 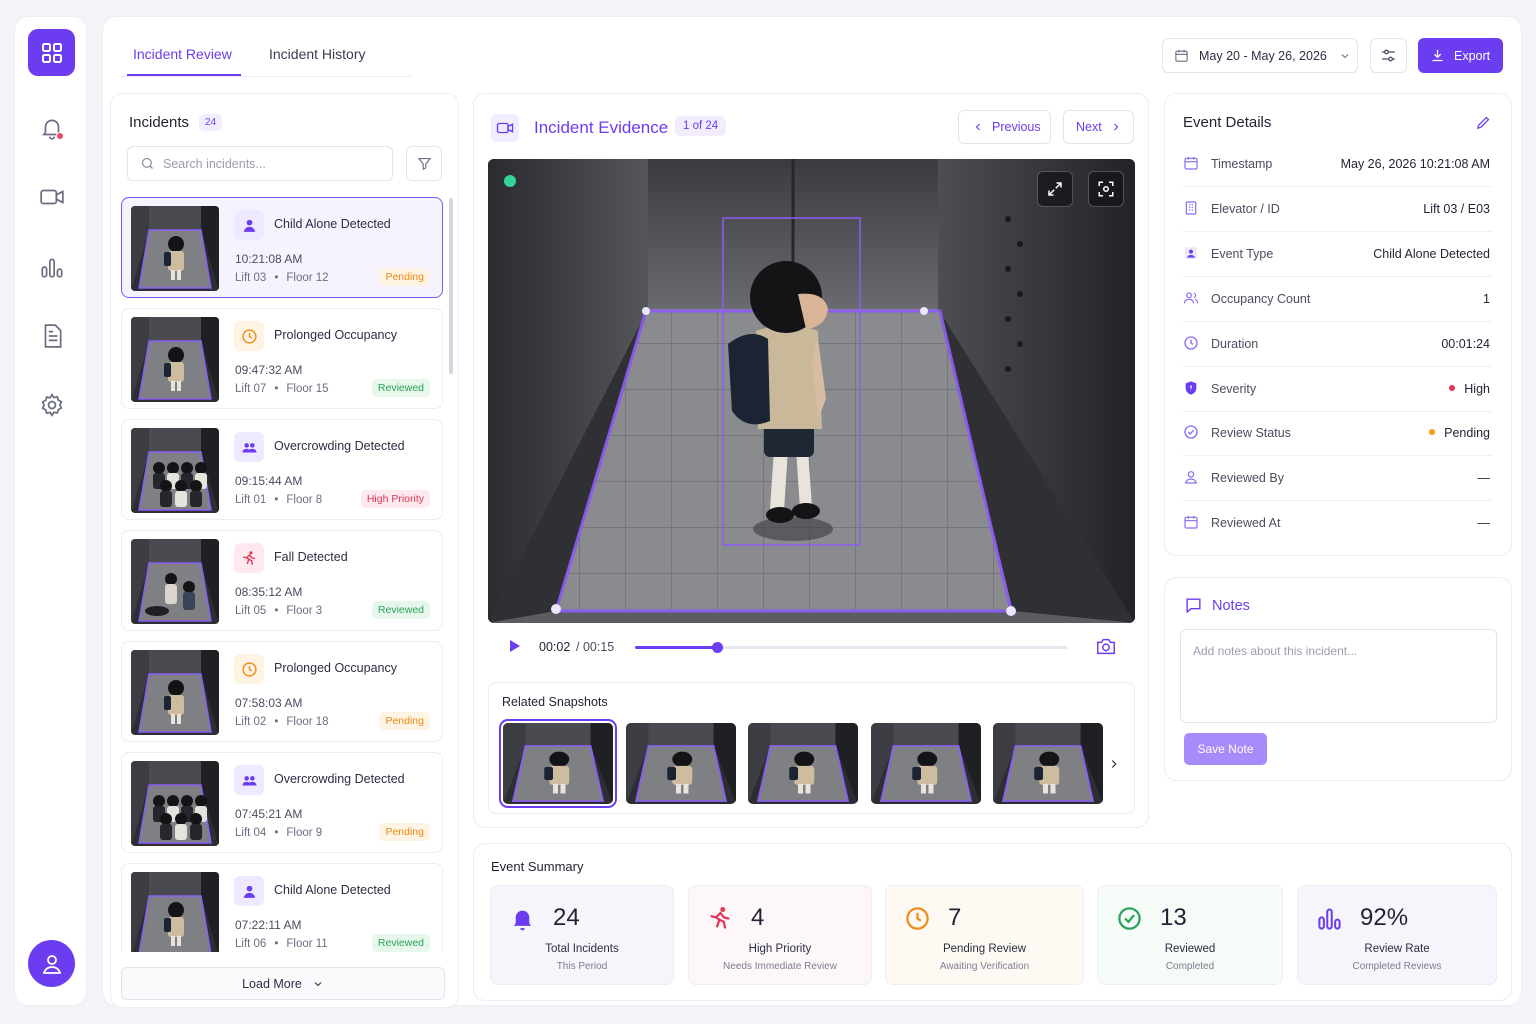 I want to click on list-scrollbar, so click(x=451, y=286).